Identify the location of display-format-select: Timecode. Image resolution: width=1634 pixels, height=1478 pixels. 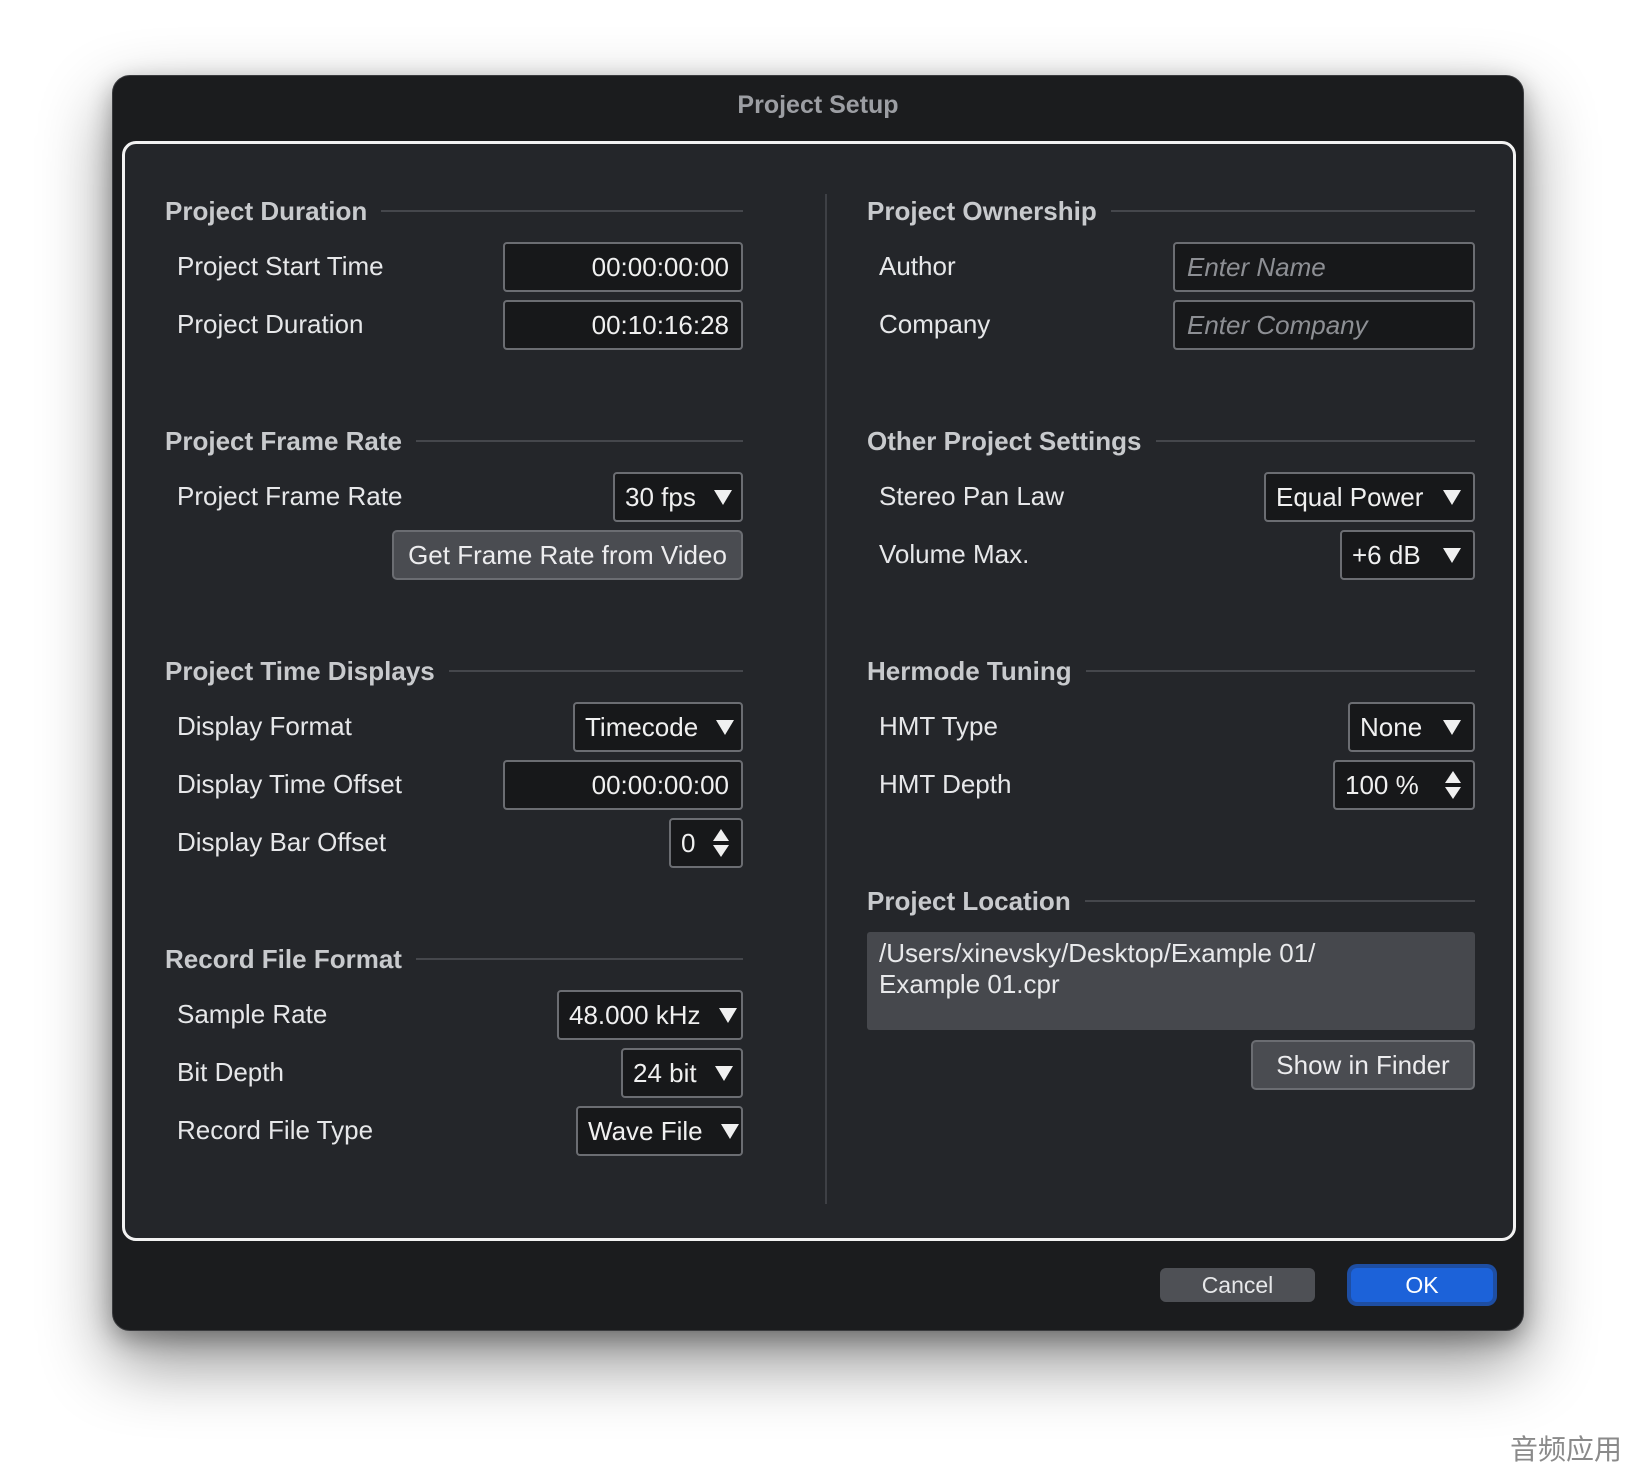
(658, 727).